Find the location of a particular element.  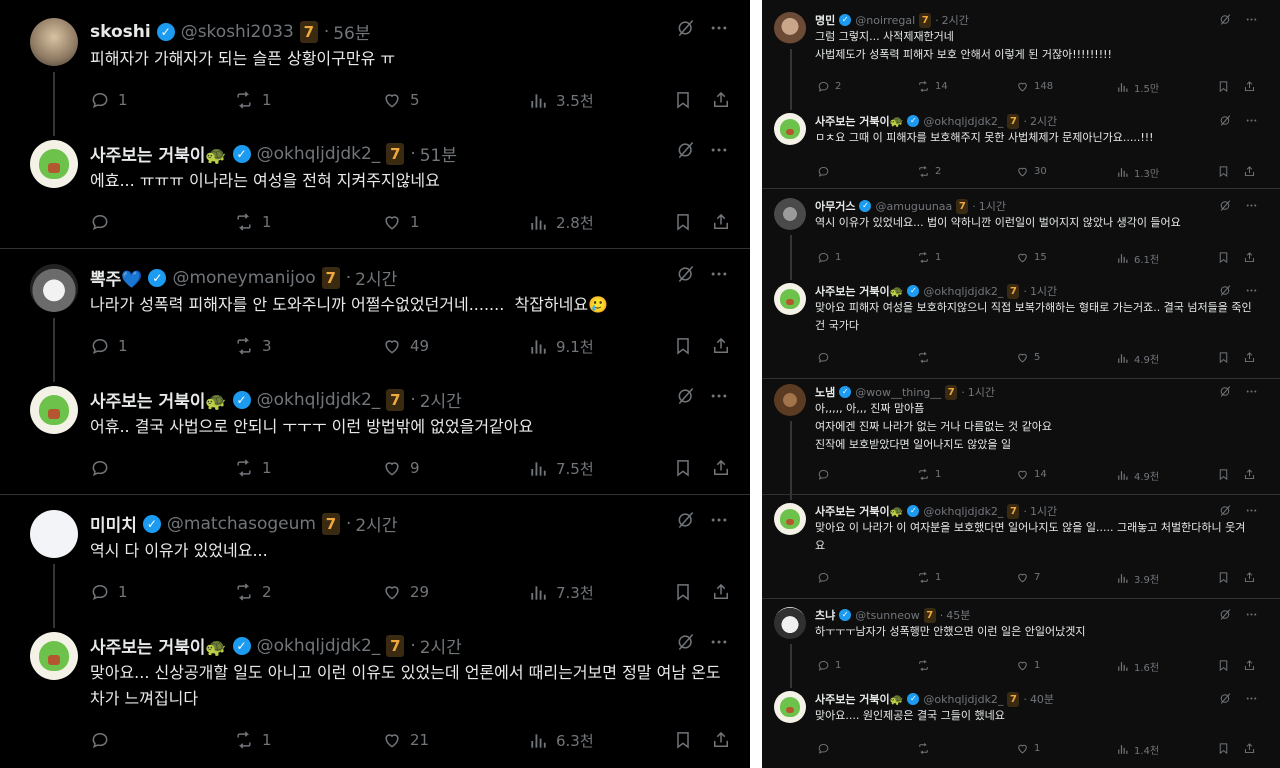

views-button: 7.5천 is located at coordinates (561, 468).